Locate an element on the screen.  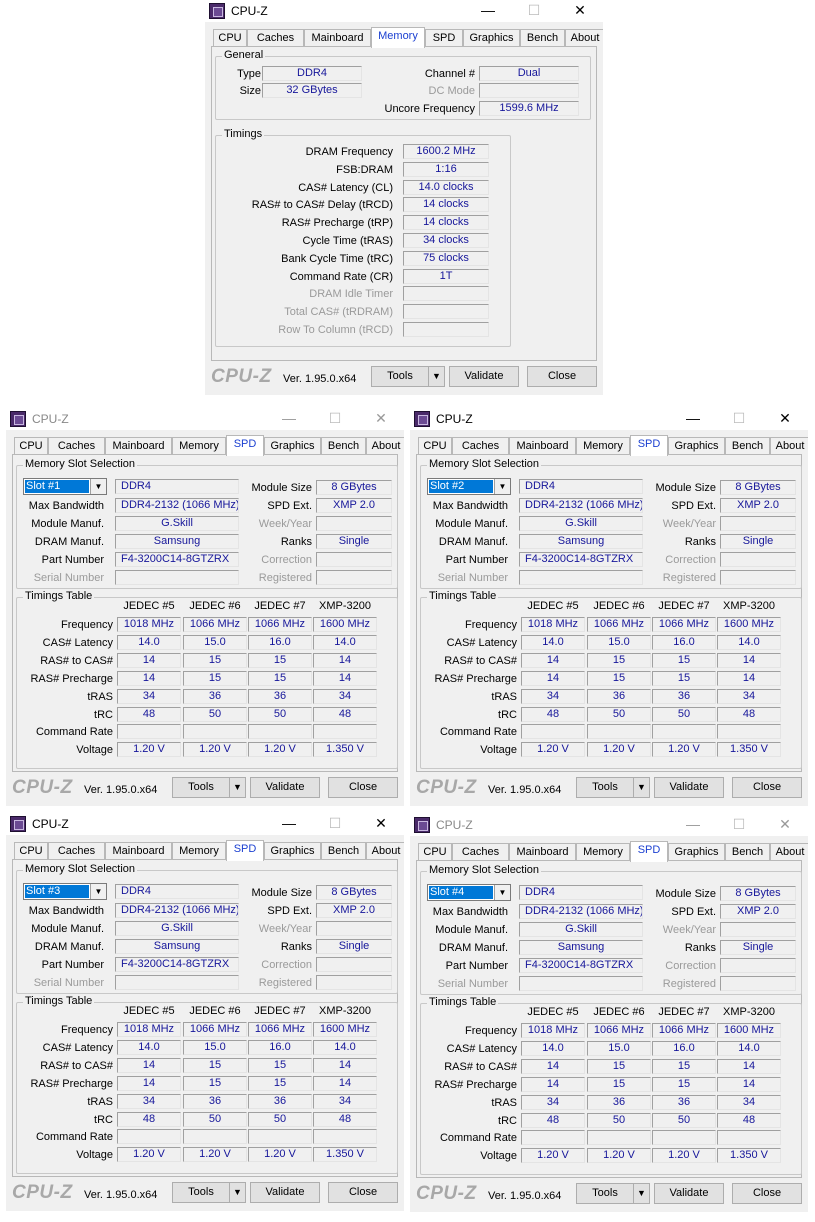
version-label: Ver. 1.95.0.x64 is located at coordinates (320, 379).